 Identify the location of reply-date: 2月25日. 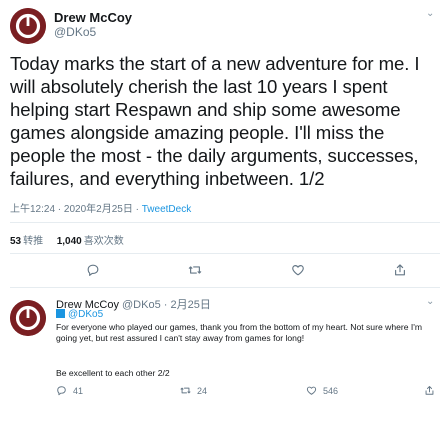
(190, 305).